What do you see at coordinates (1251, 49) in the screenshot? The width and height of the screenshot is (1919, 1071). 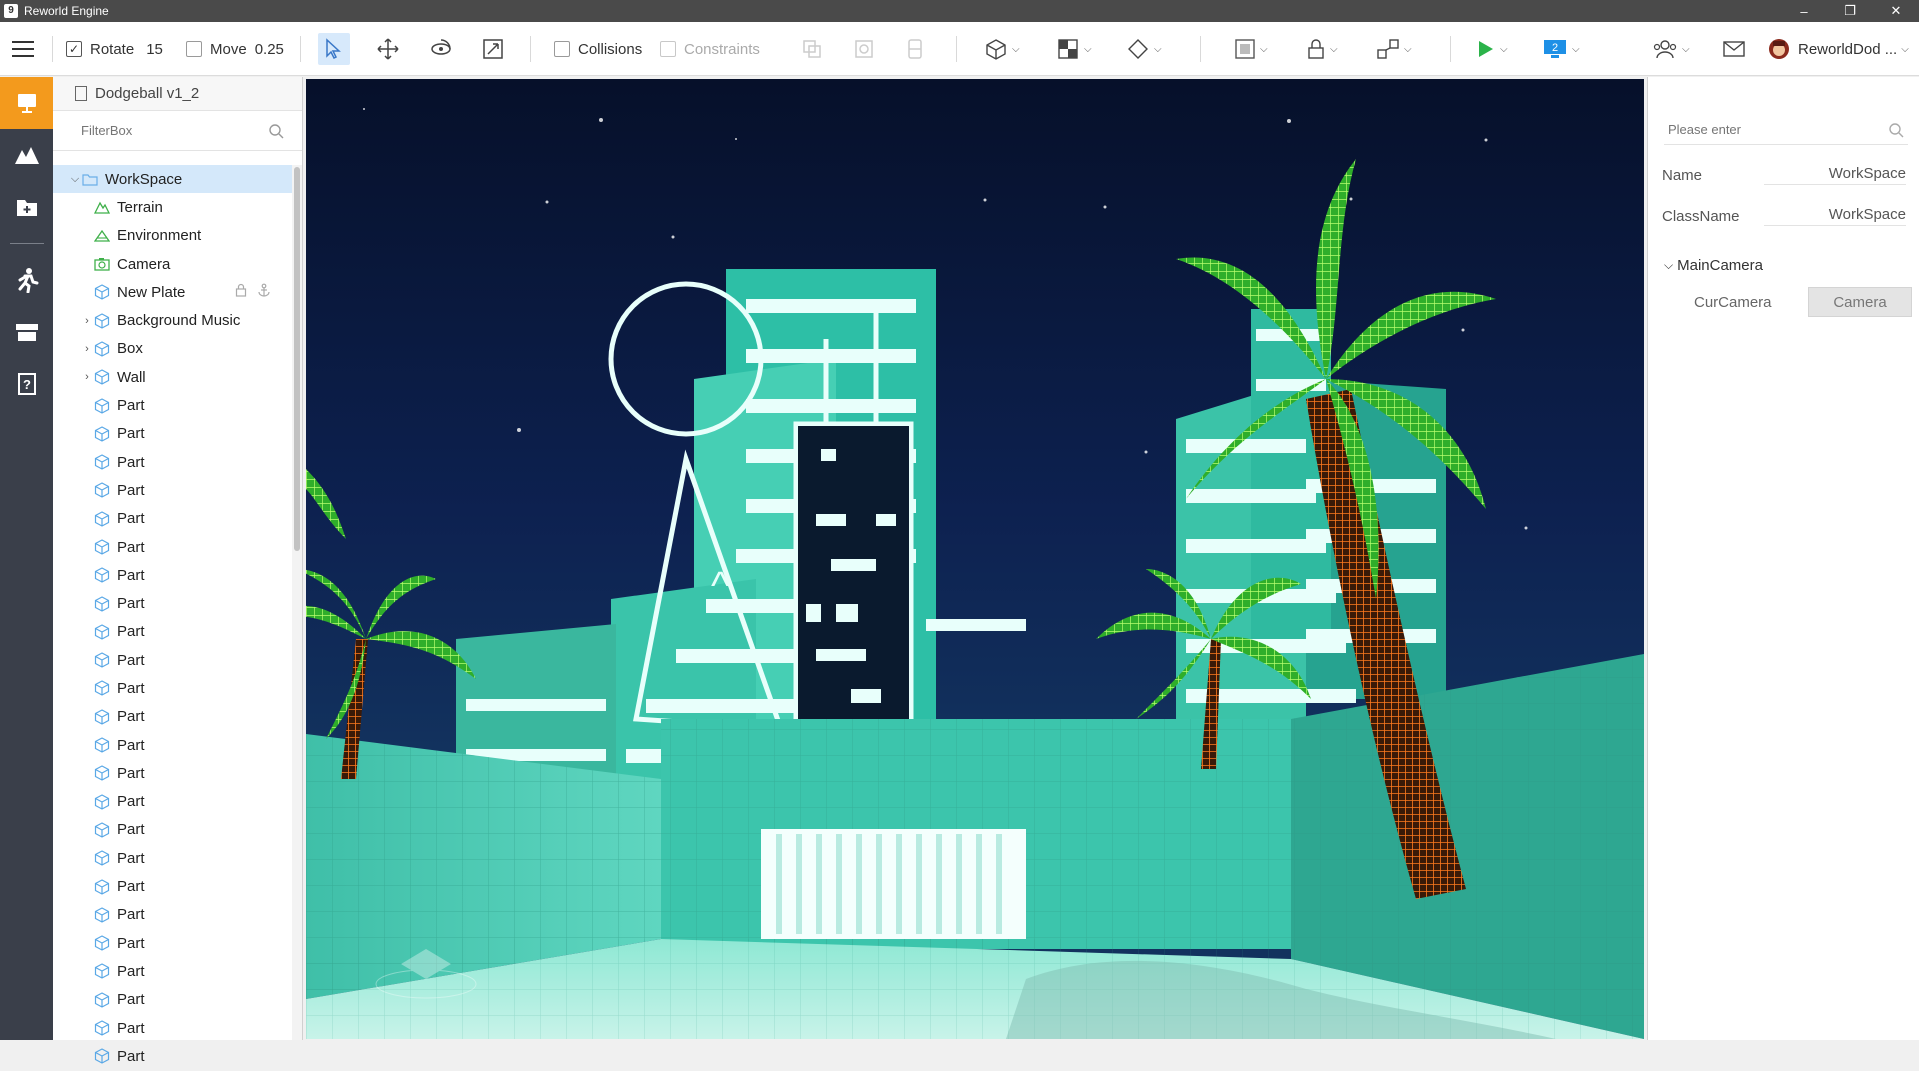 I see `transform-dropdown: ⌵` at bounding box center [1251, 49].